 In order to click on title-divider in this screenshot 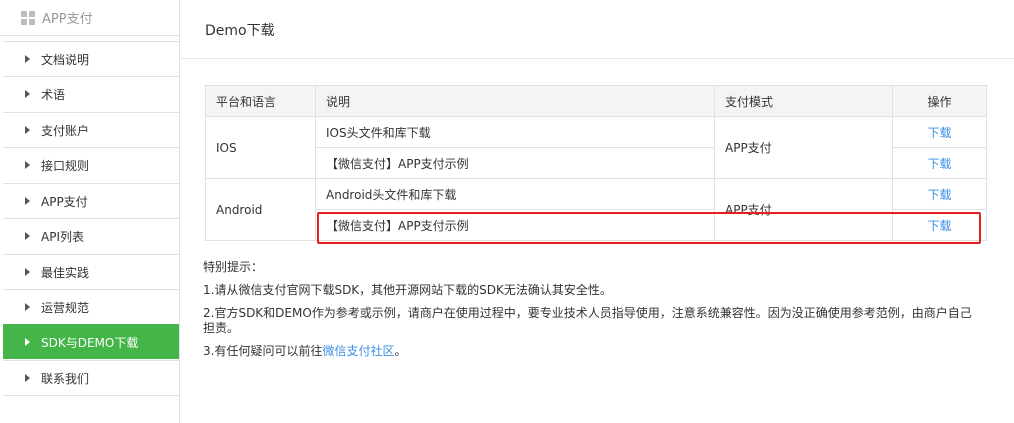, I will do `click(597, 58)`.